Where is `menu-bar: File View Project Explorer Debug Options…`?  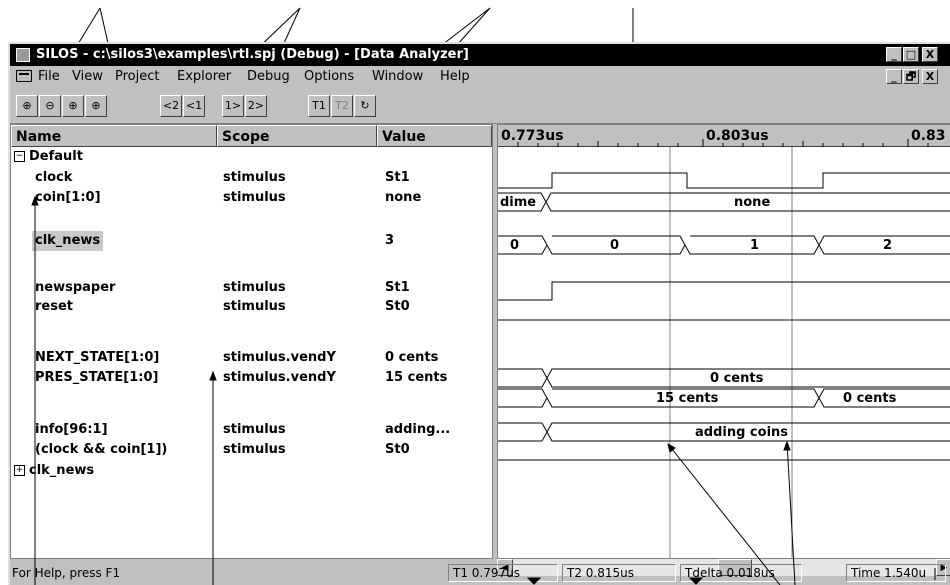
menu-bar: File View Project Explorer Debug Options… is located at coordinates (480, 76).